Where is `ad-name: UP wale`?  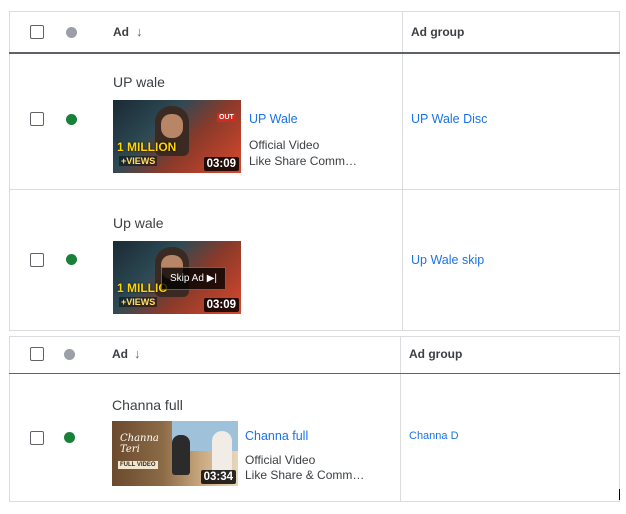
ad-name: UP wale is located at coordinates (139, 82).